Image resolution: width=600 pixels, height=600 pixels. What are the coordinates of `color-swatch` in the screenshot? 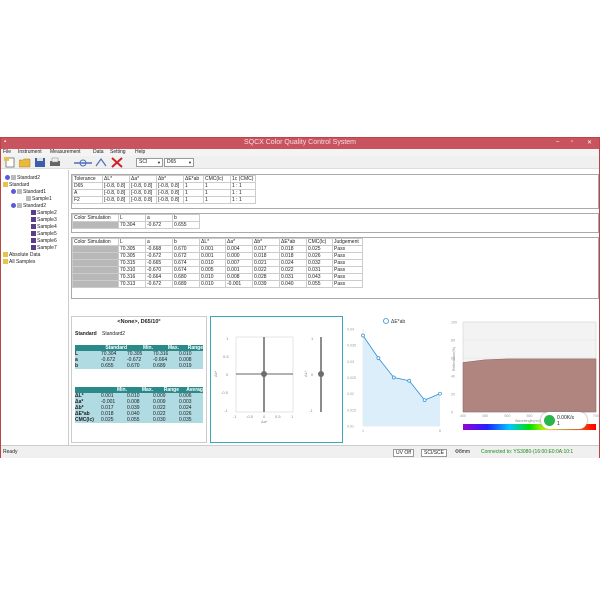 It's located at (95, 249).